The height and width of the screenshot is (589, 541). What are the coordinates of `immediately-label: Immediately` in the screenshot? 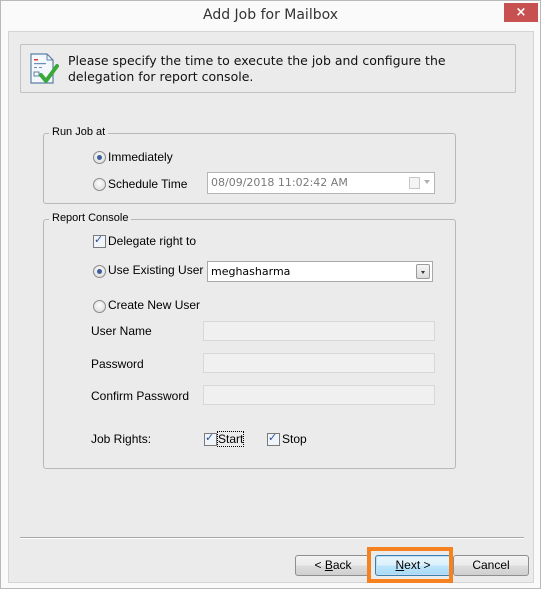 It's located at (140, 157).